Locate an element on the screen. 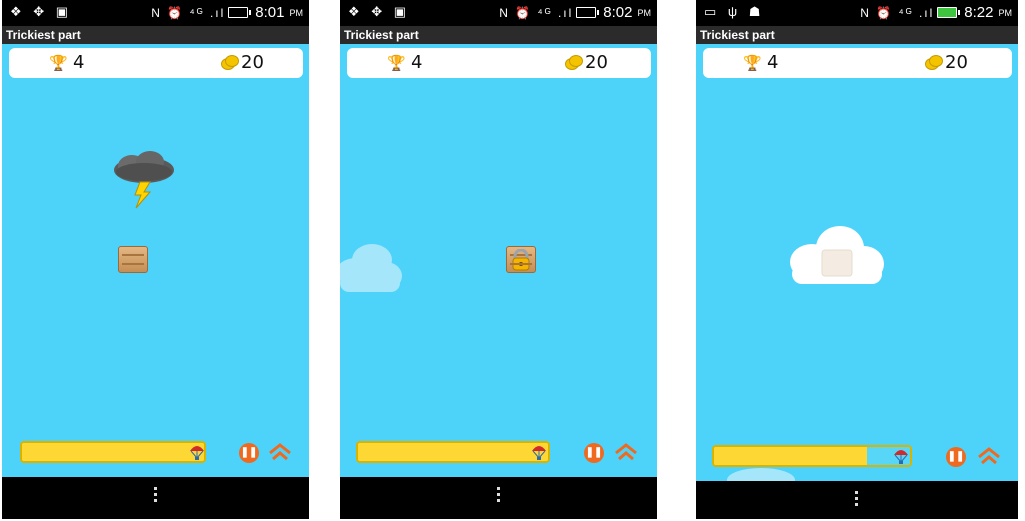 The width and height of the screenshot is (1025, 521). system-icons: N ⏰ ⁴ᴳ .ıl 8:02 PM is located at coordinates (575, 12).